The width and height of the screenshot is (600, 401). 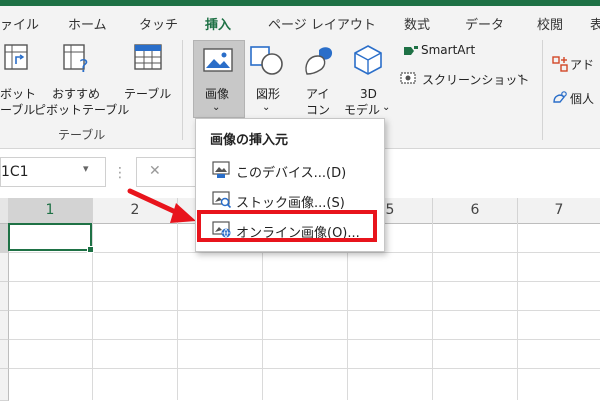 What do you see at coordinates (475, 211) in the screenshot?
I see `column-header: 6` at bounding box center [475, 211].